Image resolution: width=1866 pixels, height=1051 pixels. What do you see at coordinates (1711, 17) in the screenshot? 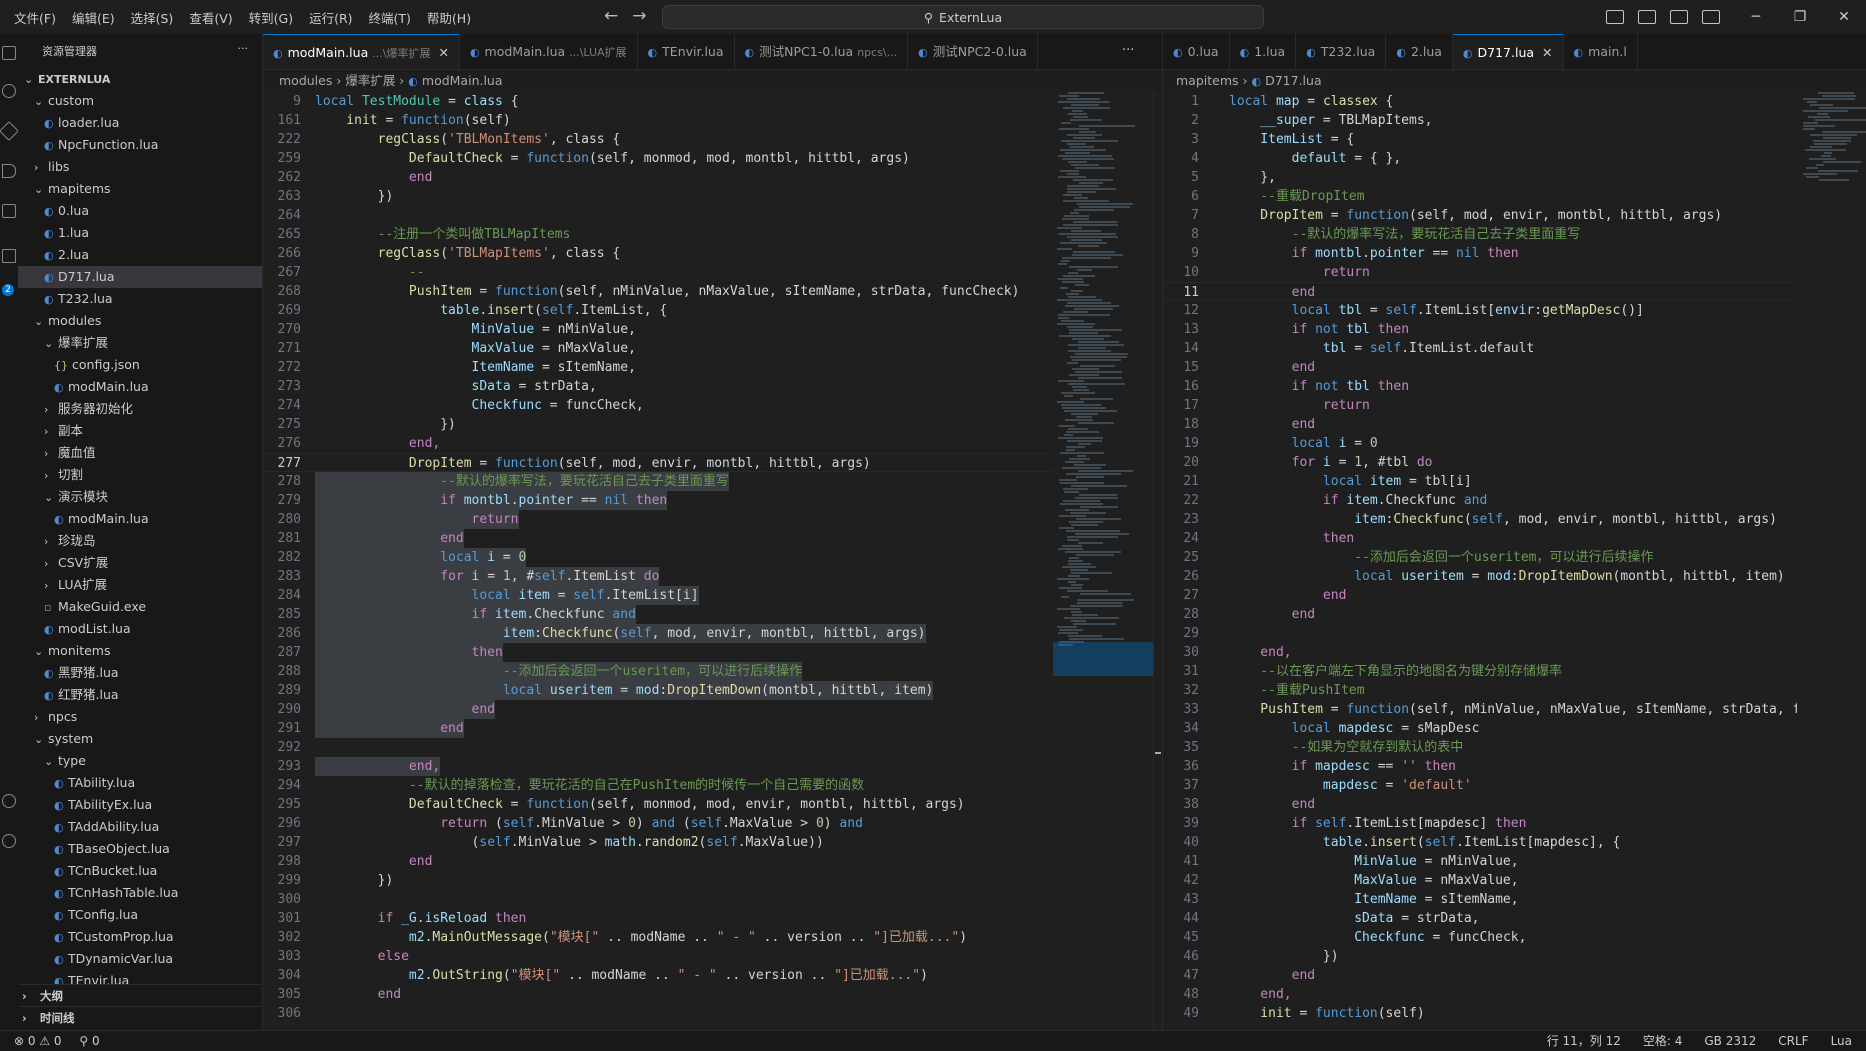
I see `customize-layout-icon` at bounding box center [1711, 17].